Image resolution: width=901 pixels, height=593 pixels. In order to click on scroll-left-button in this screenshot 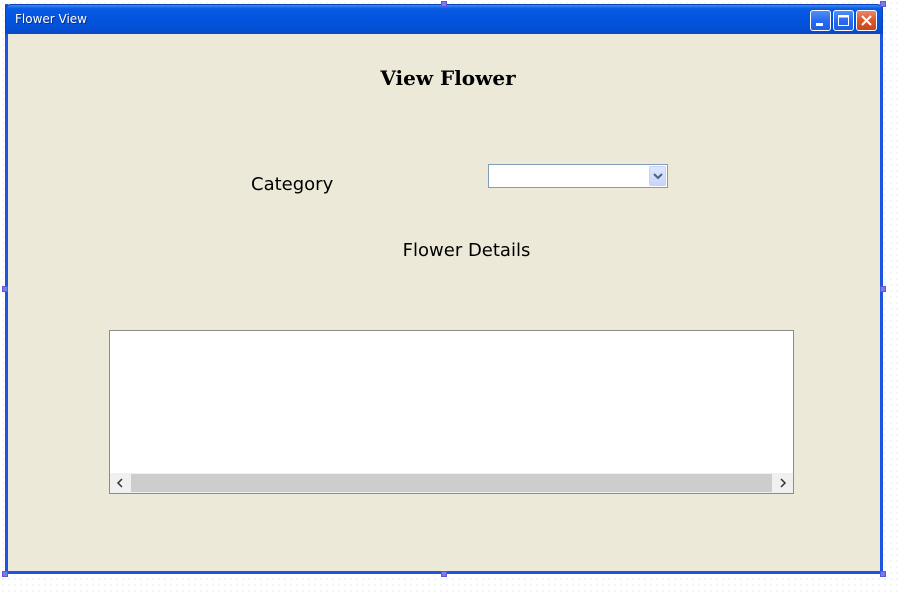, I will do `click(120, 483)`.